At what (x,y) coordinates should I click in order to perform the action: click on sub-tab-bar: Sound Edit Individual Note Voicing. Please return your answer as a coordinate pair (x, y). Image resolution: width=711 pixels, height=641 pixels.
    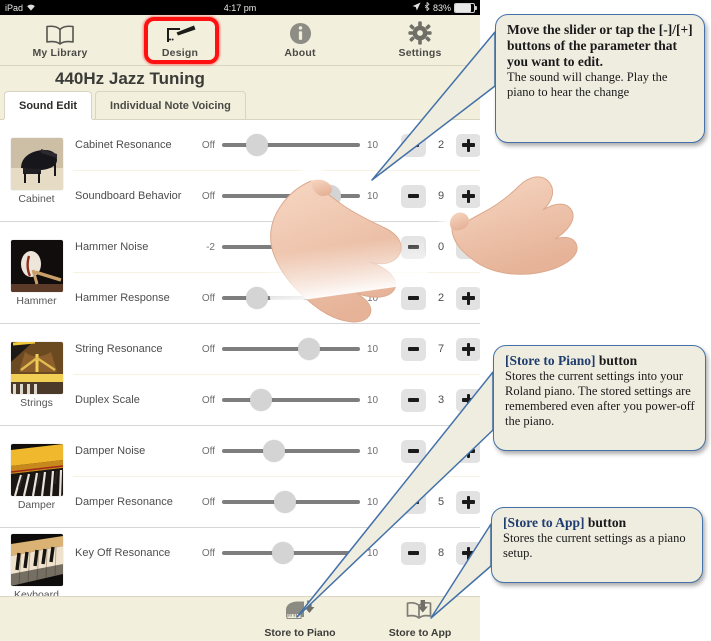
    Looking at the image, I should click on (240, 105).